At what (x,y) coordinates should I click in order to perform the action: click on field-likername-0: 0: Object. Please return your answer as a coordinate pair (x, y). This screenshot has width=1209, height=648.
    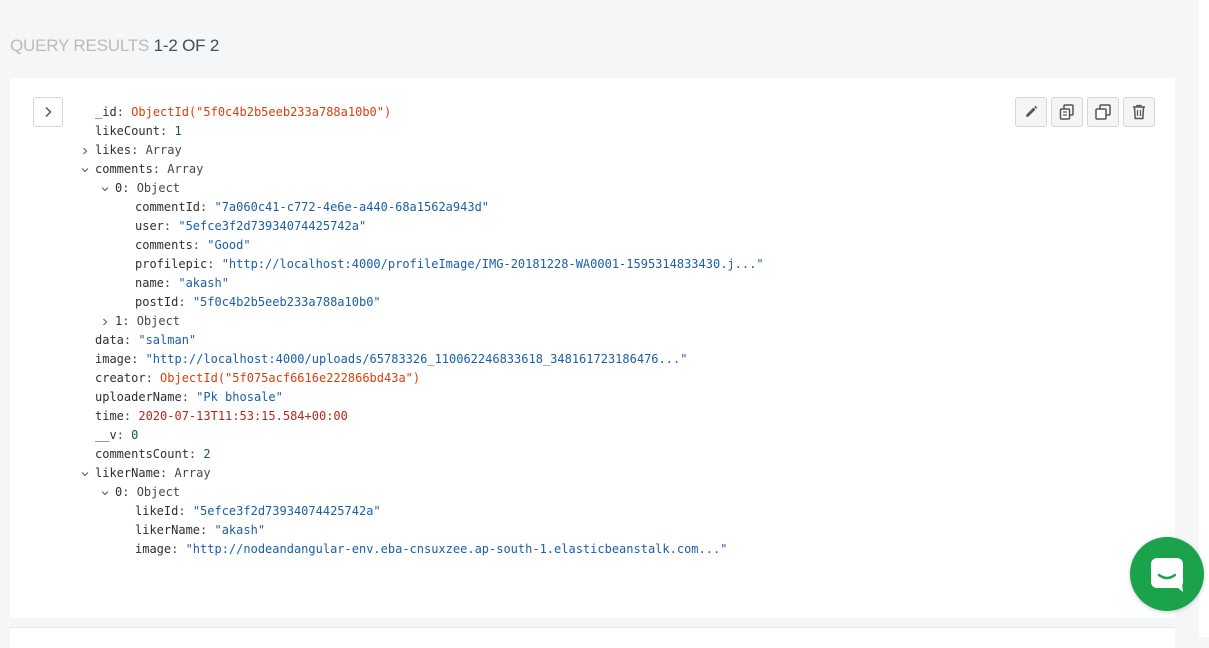
    Looking at the image, I should click on (140, 492).